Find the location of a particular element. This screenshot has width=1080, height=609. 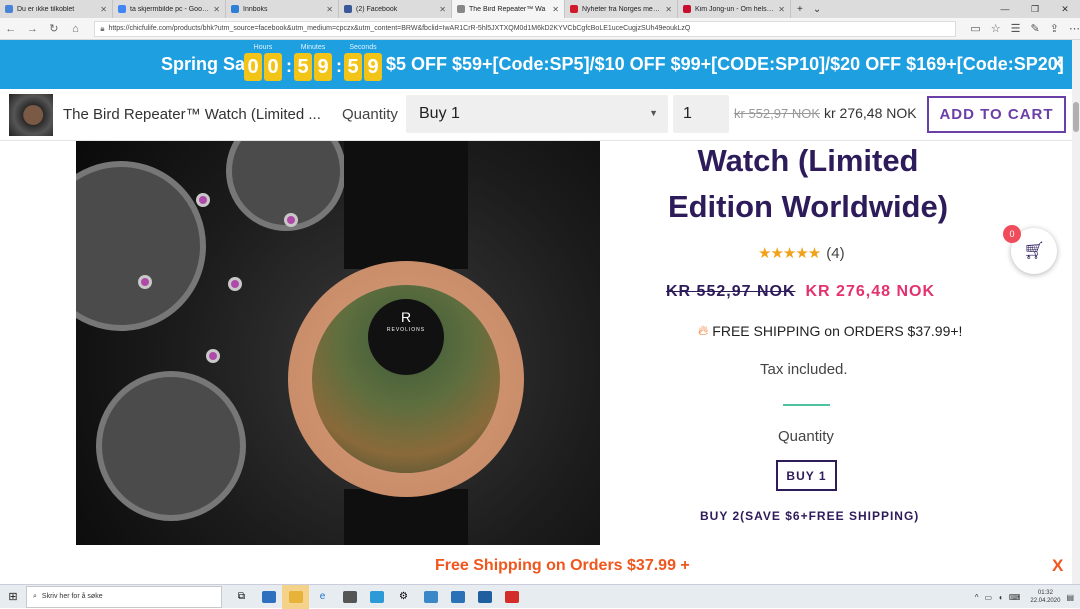

tab-title: Nyheter fra Norges mest les is located at coordinates (622, 9).